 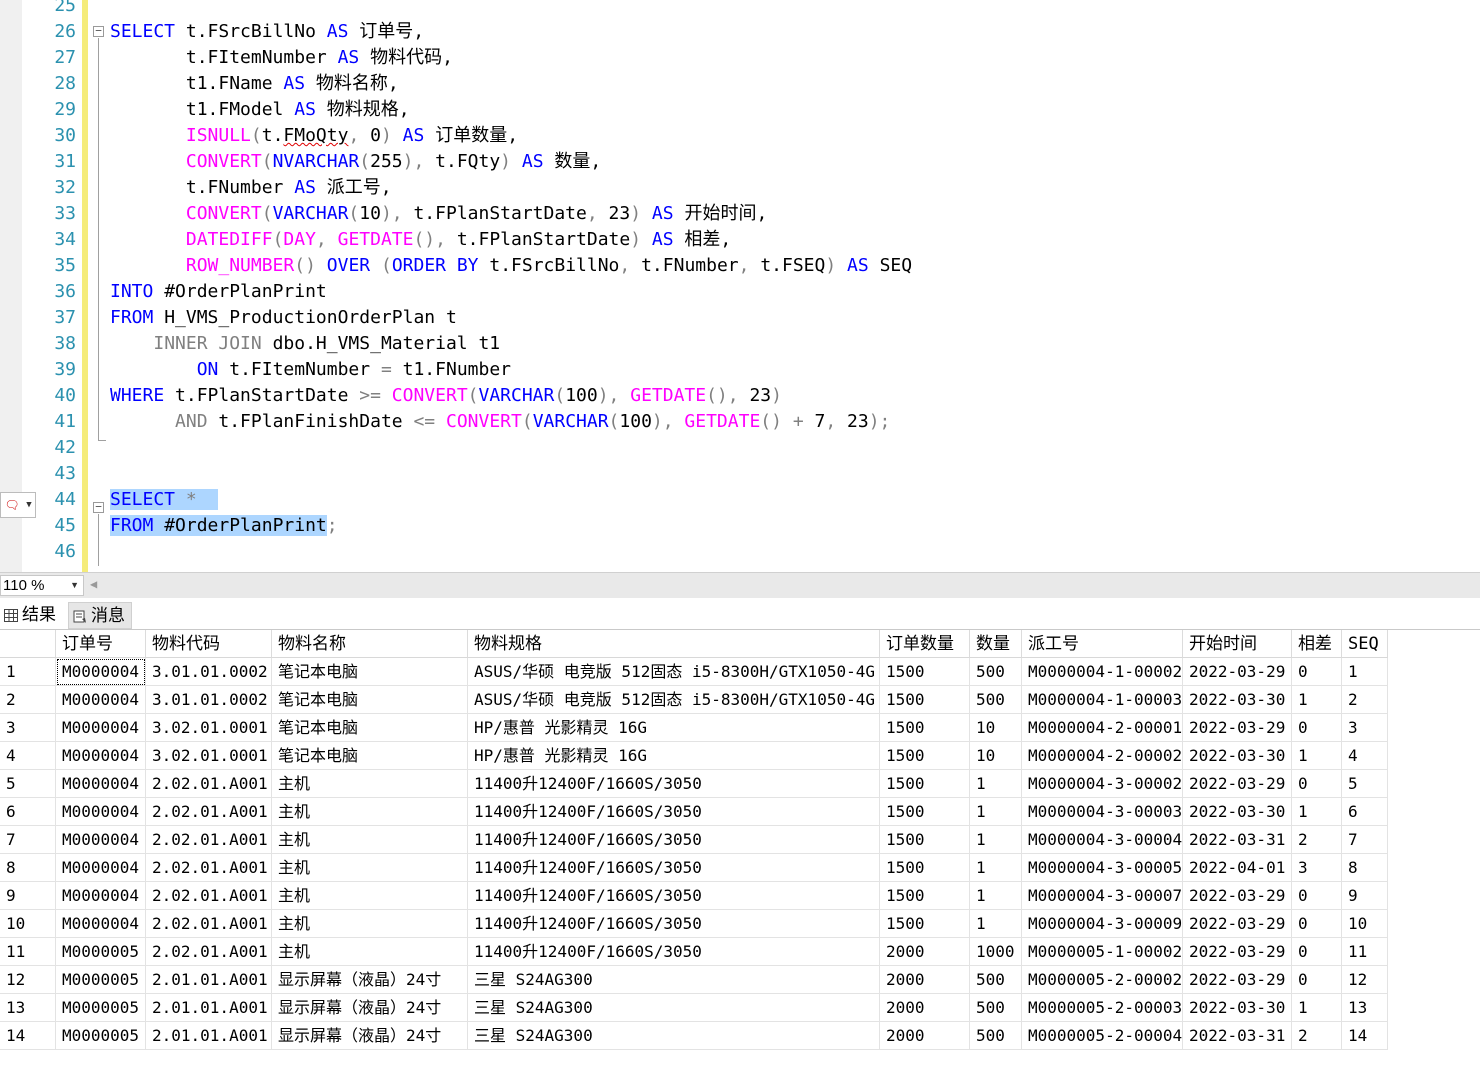 What do you see at coordinates (33, 615) in the screenshot?
I see `tab-results: 结果` at bounding box center [33, 615].